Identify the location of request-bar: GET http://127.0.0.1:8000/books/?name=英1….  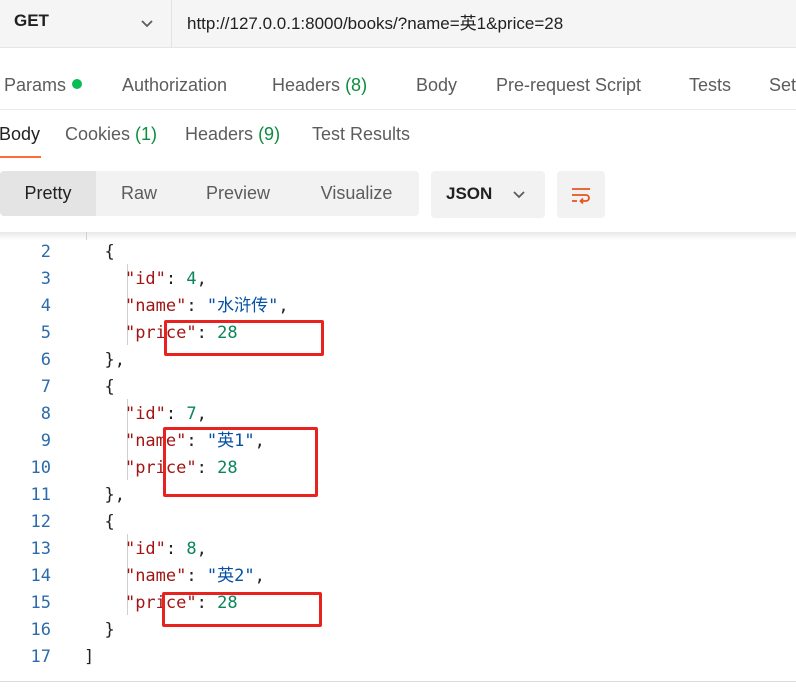
(398, 24).